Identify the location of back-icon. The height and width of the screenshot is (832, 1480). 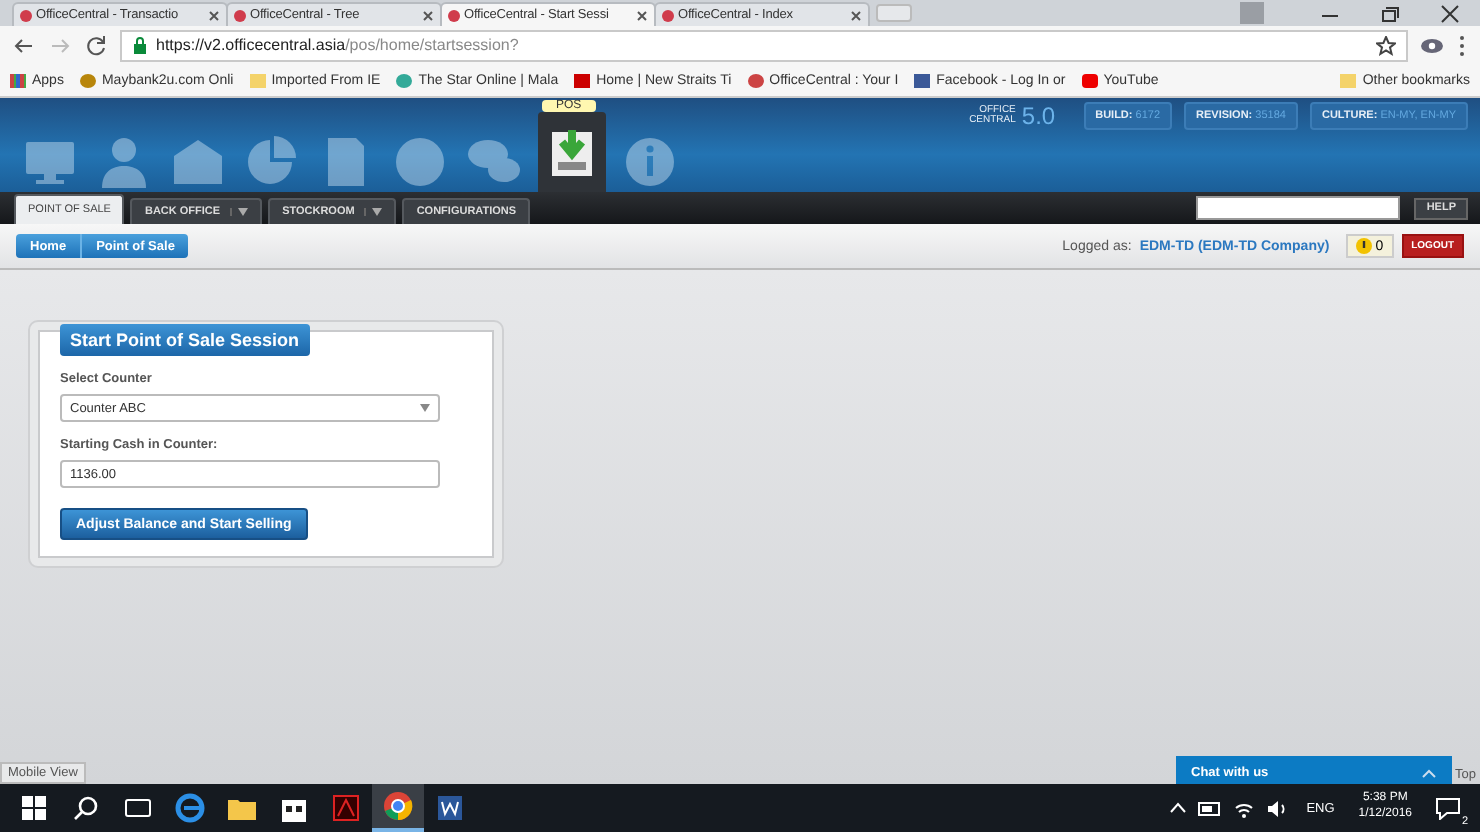
(24, 45).